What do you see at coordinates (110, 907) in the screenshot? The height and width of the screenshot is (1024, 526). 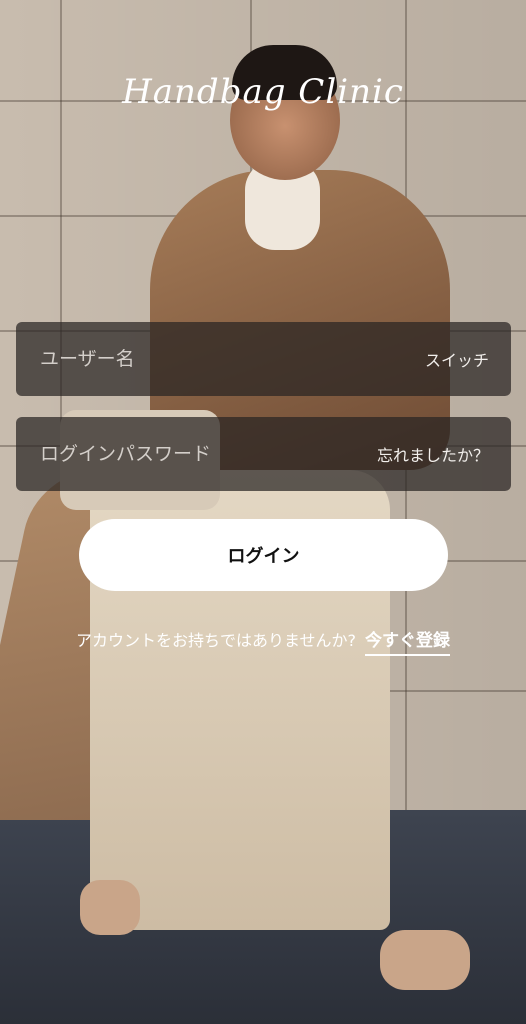 I see `shoe-left` at bounding box center [110, 907].